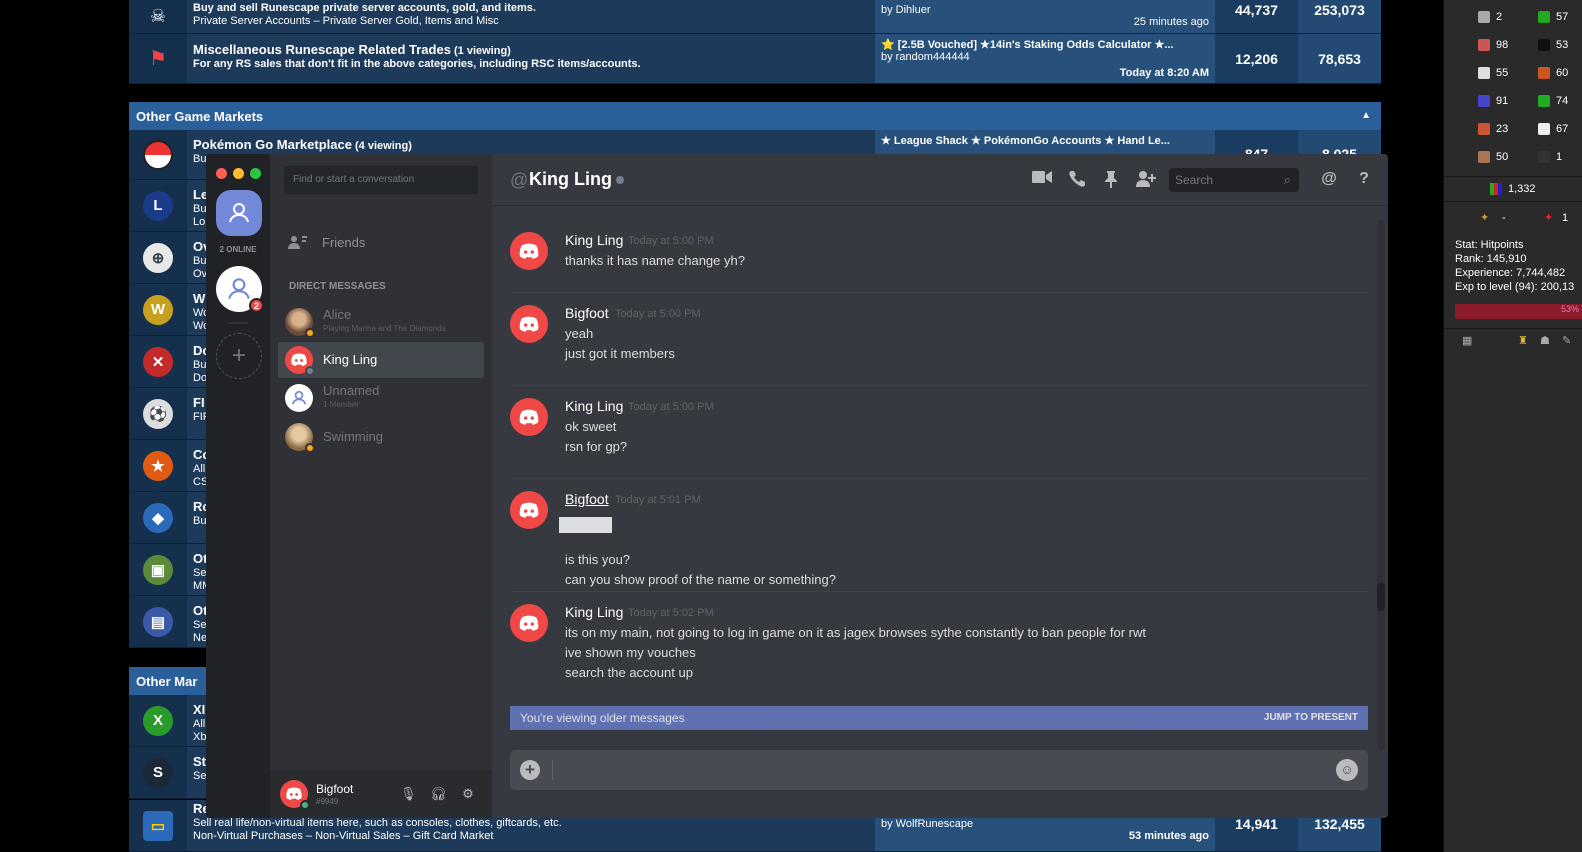 The width and height of the screenshot is (1582, 852). Describe the element at coordinates (239, 356) in the screenshot. I see `add-server-button: +` at that location.